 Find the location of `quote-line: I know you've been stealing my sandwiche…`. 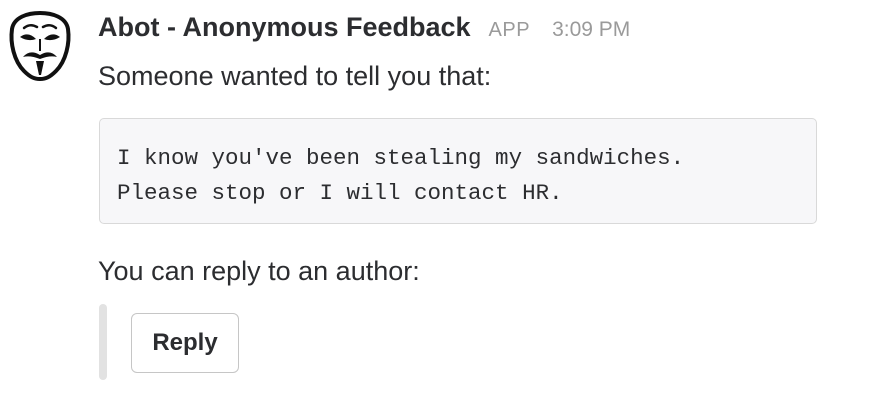

quote-line: I know you've been stealing my sandwiche… is located at coordinates (401, 158).